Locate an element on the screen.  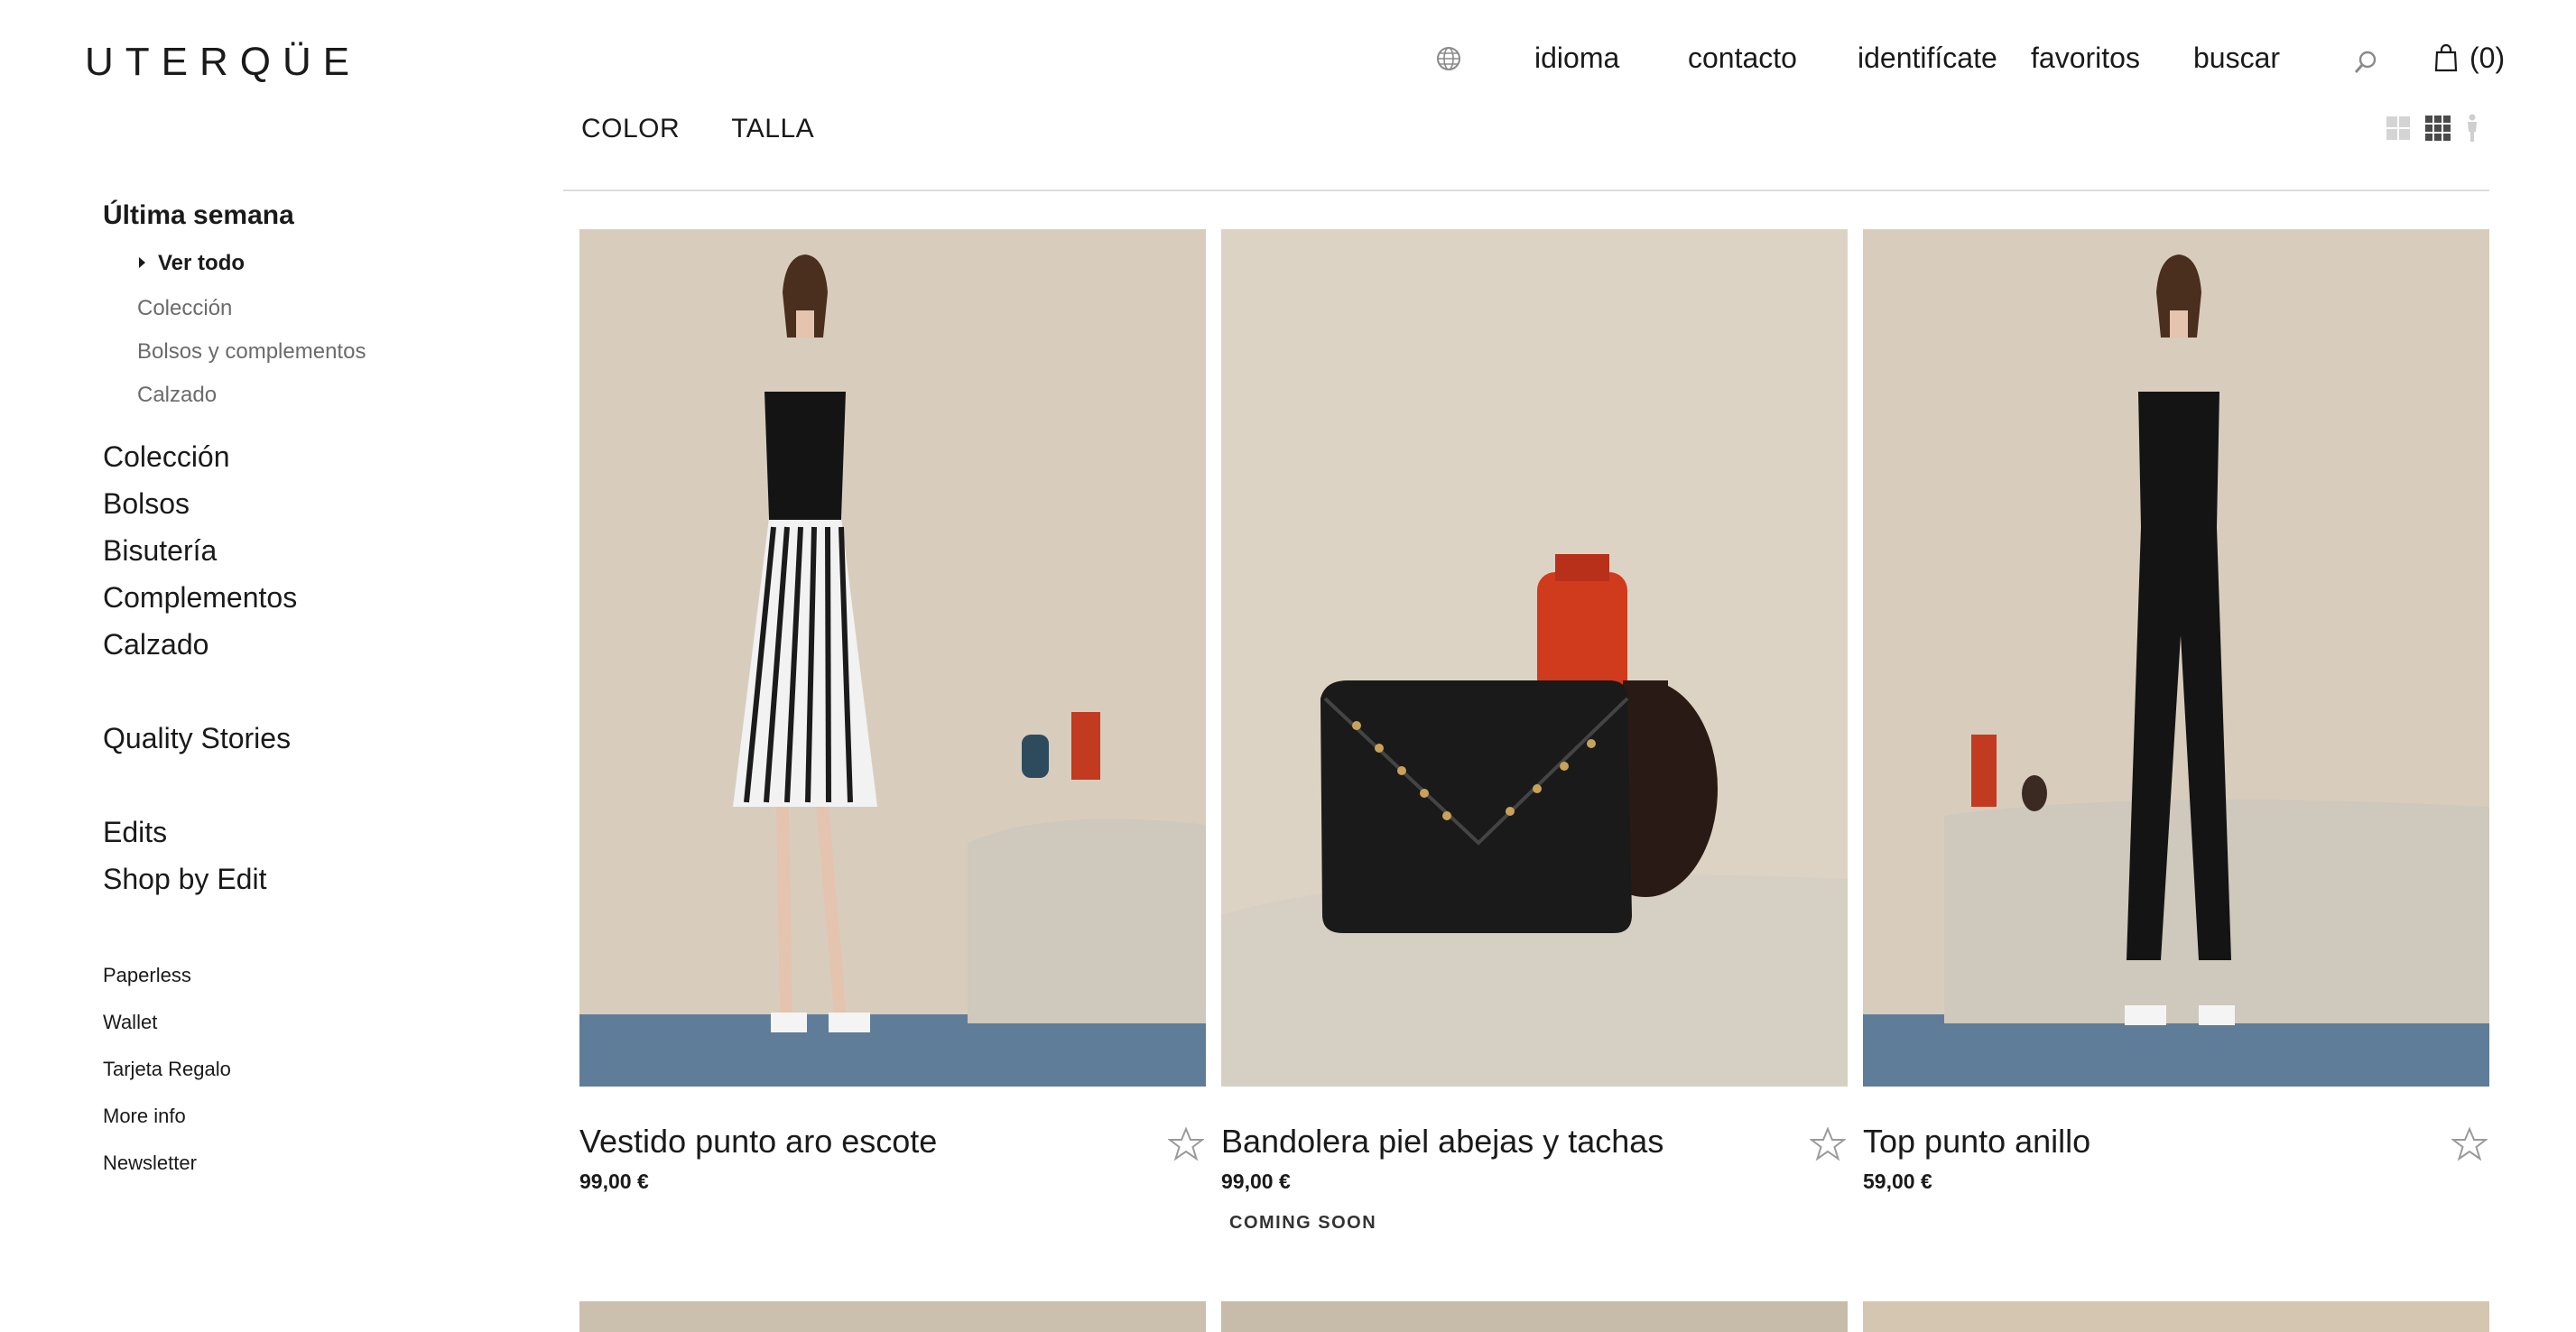
sidebar-item-edits: Edits is located at coordinates (135, 832).